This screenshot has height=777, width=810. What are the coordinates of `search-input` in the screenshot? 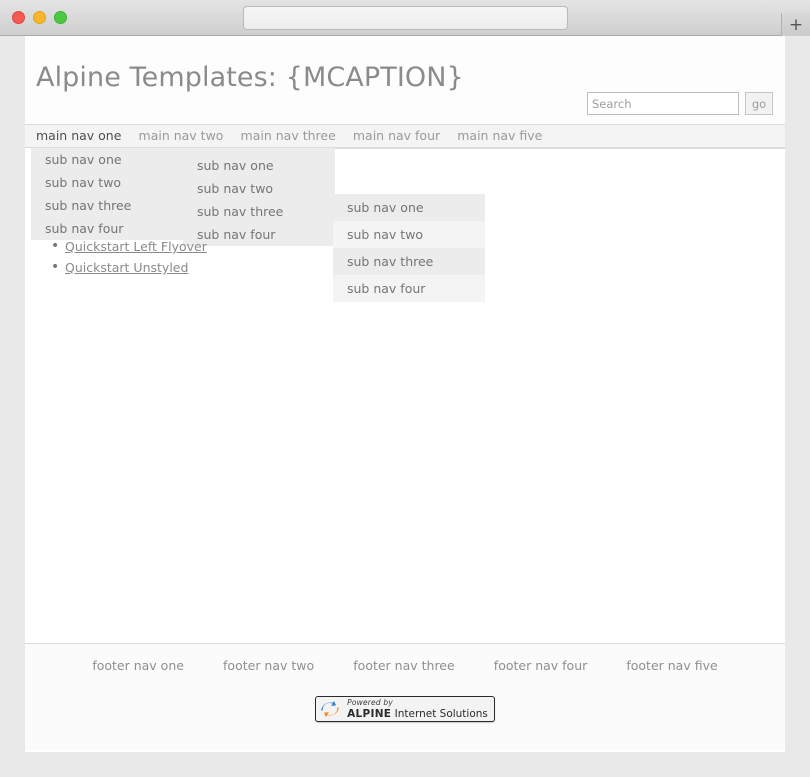 It's located at (663, 103).